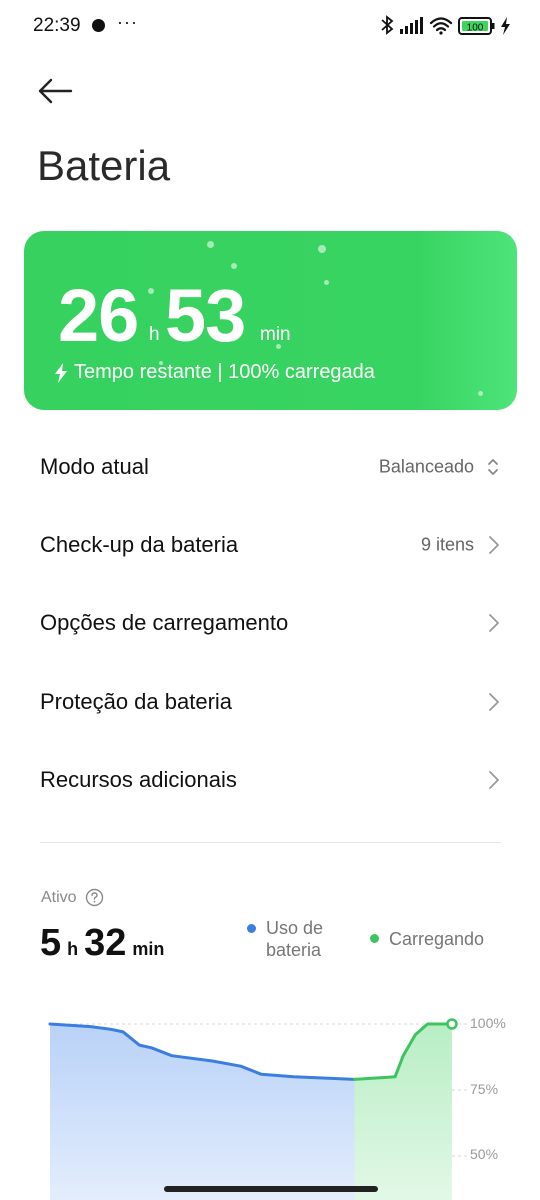  Describe the element at coordinates (136, 701) in the screenshot. I see `menu-label: Proteção da bateria` at that location.